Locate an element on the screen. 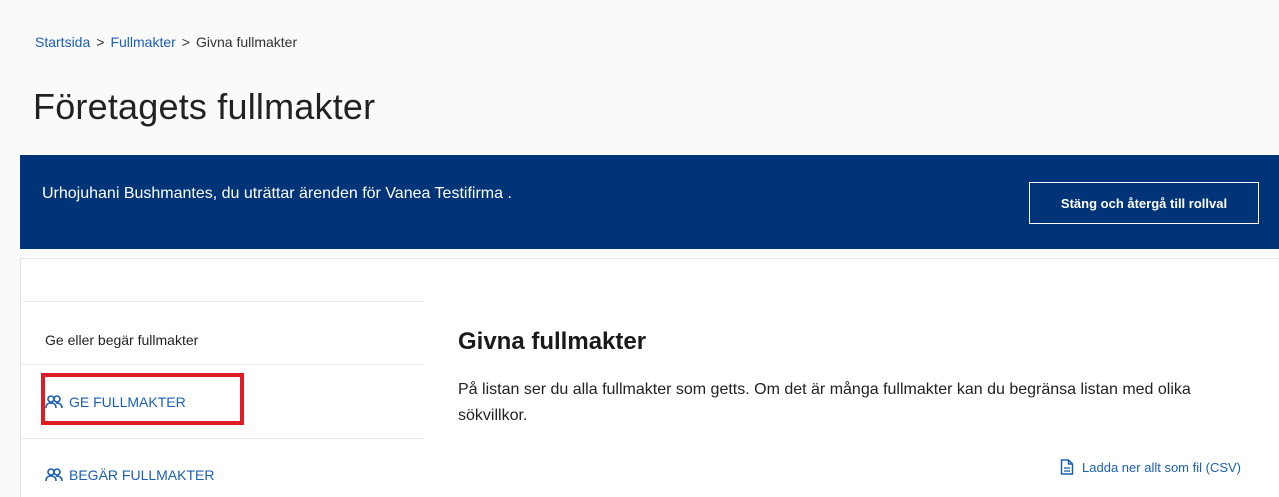 The height and width of the screenshot is (497, 1279). breadcrumb: Startsida > Fullmakter > Givna fullmakter is located at coordinates (166, 42).